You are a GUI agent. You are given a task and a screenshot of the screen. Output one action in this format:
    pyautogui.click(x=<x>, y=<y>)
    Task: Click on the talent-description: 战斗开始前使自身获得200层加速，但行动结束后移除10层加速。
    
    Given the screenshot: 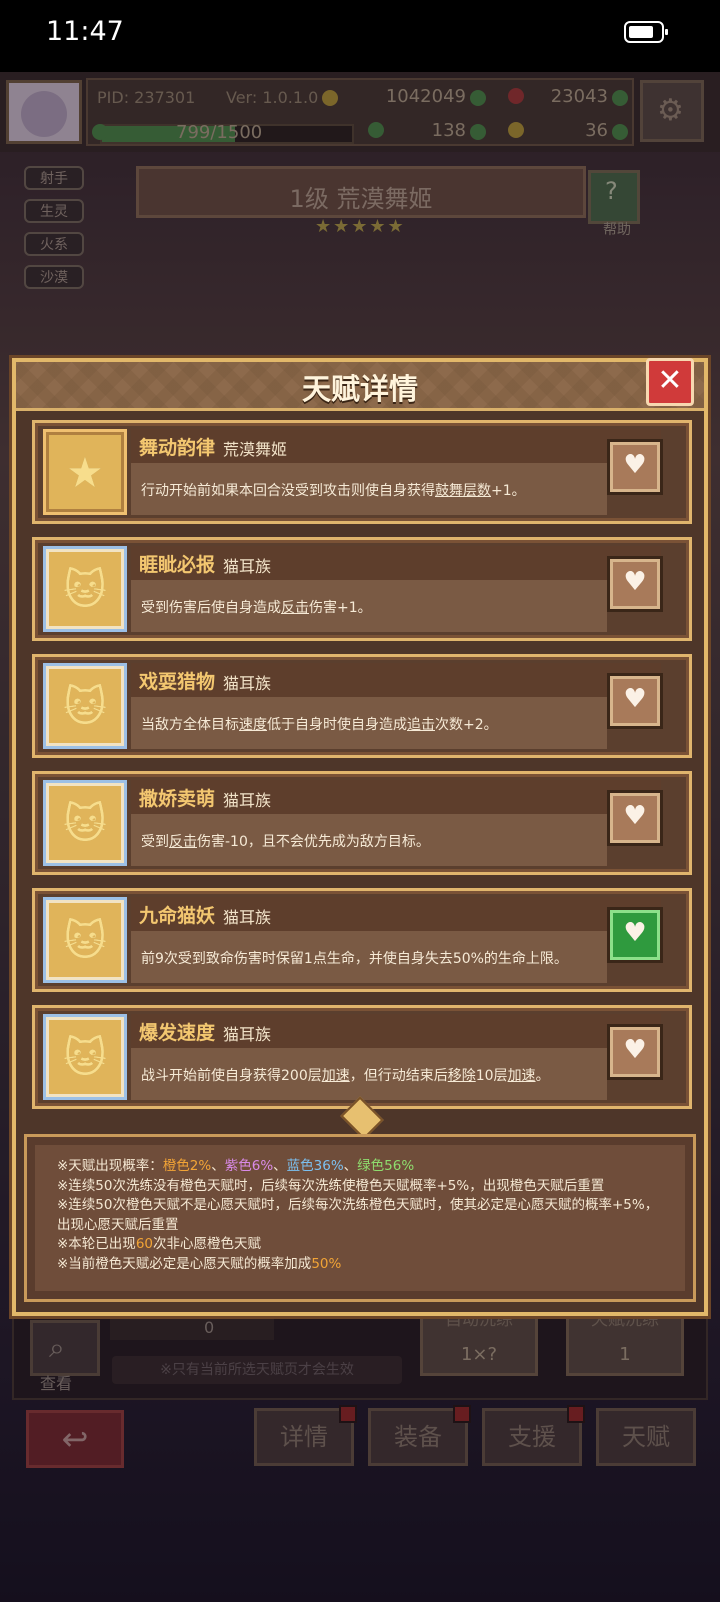 What is the action you would take?
    pyautogui.click(x=345, y=1075)
    